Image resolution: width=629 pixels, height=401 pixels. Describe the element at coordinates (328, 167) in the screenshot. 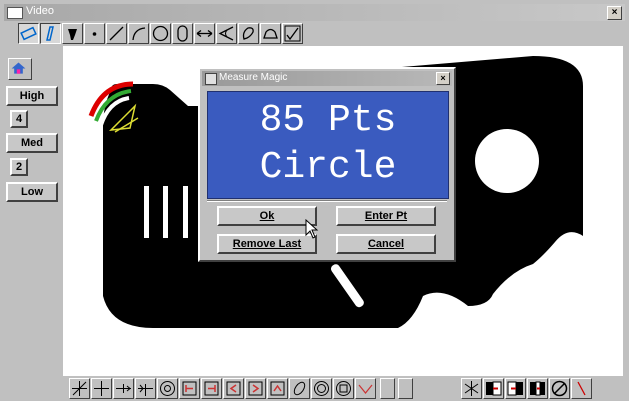

I see `feature-type-text: Circle` at that location.